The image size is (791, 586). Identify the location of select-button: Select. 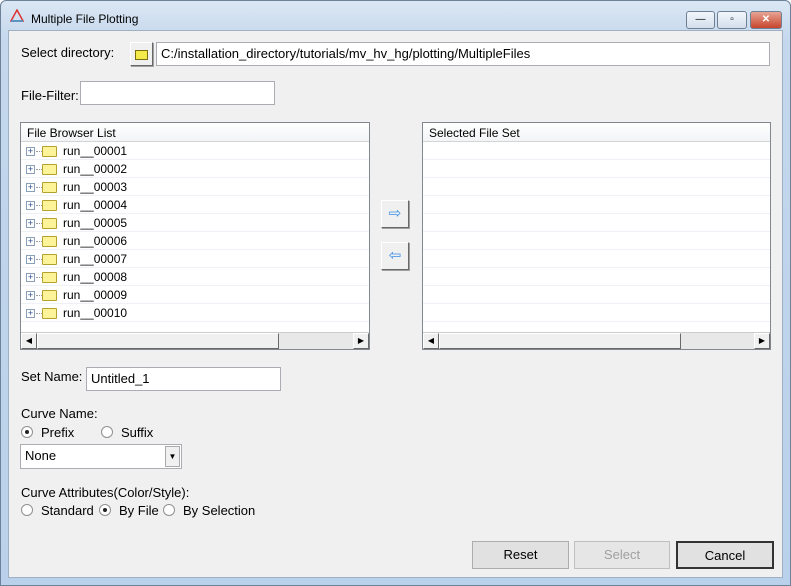
(622, 555).